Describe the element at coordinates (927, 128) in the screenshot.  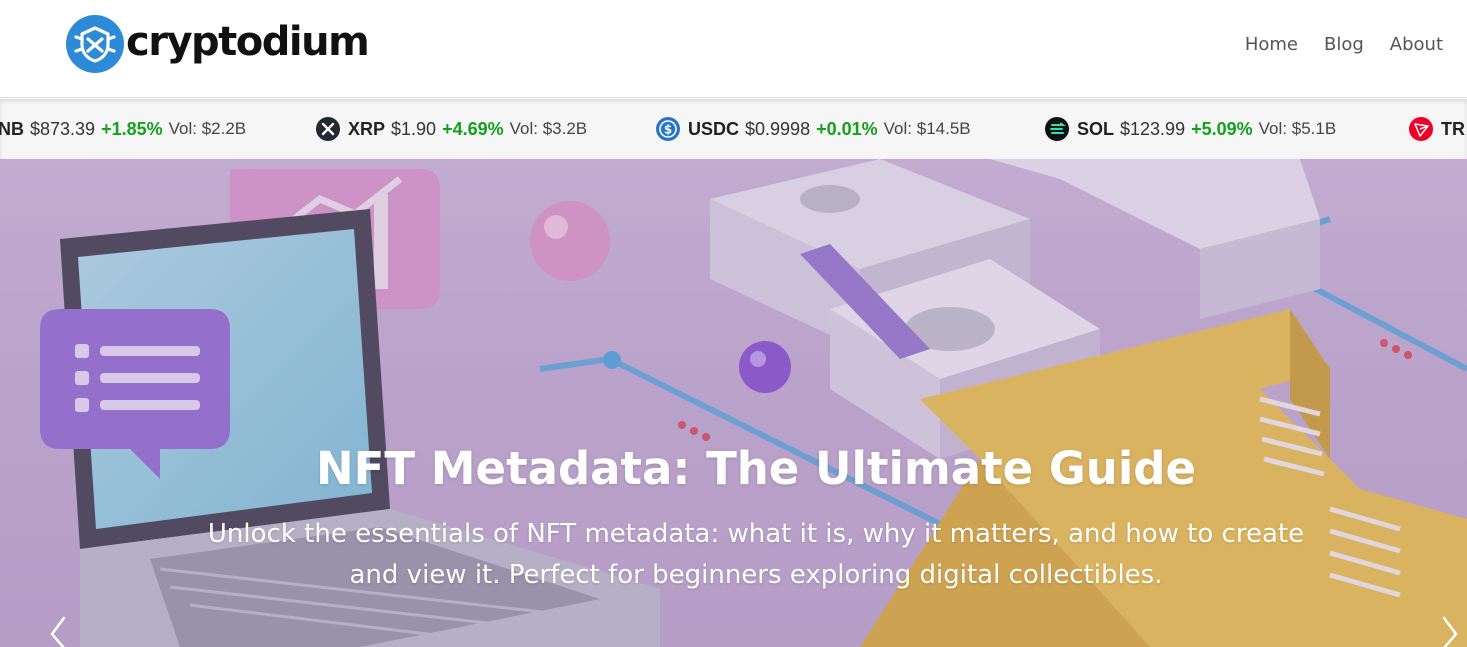
I see `ticker-volume: Vol: $14.5B` at that location.